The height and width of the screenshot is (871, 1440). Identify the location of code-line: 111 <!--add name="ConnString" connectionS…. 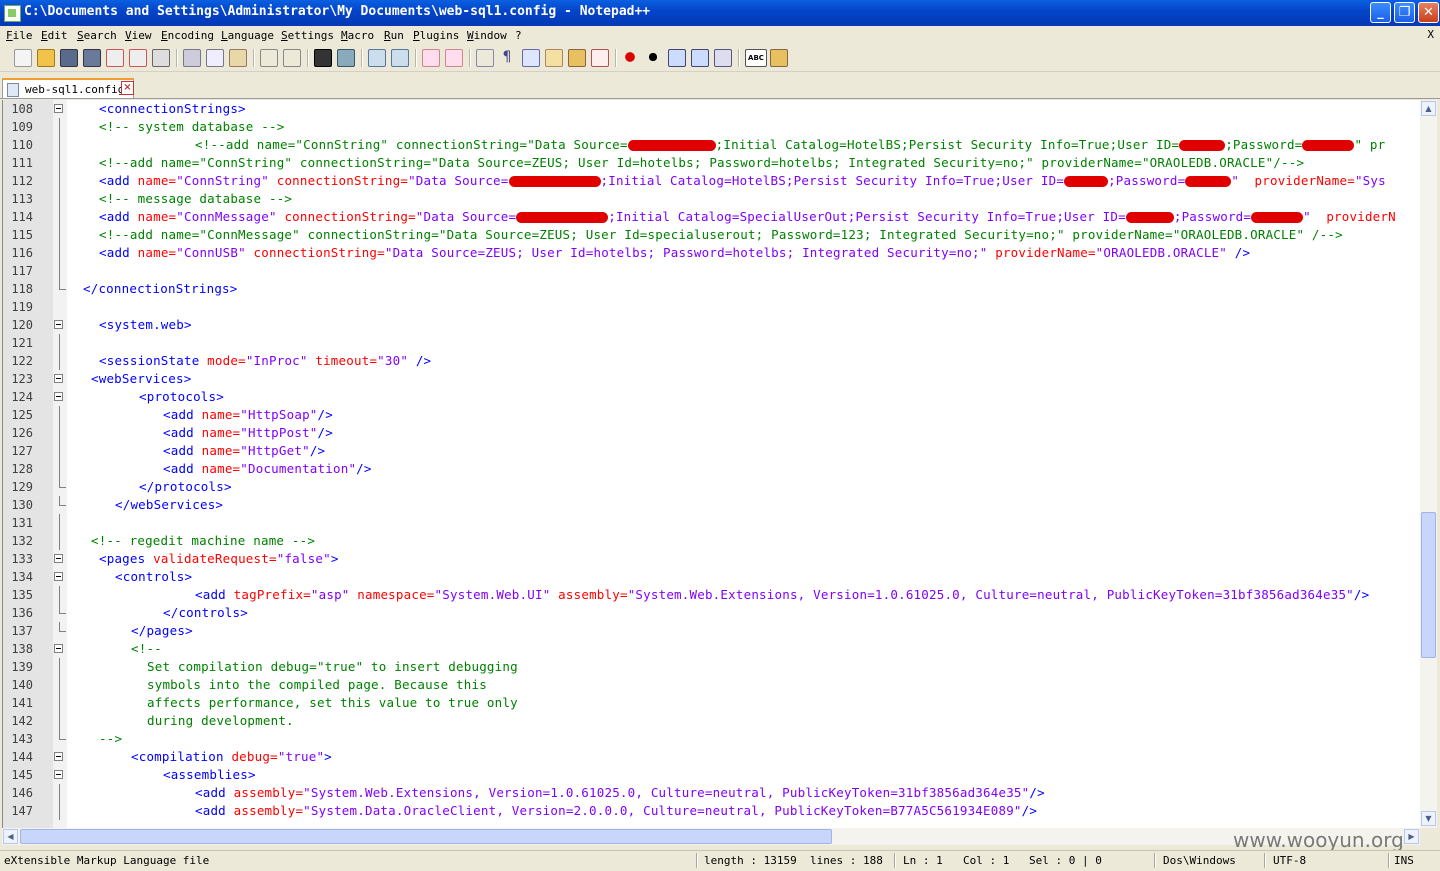
(712, 163).